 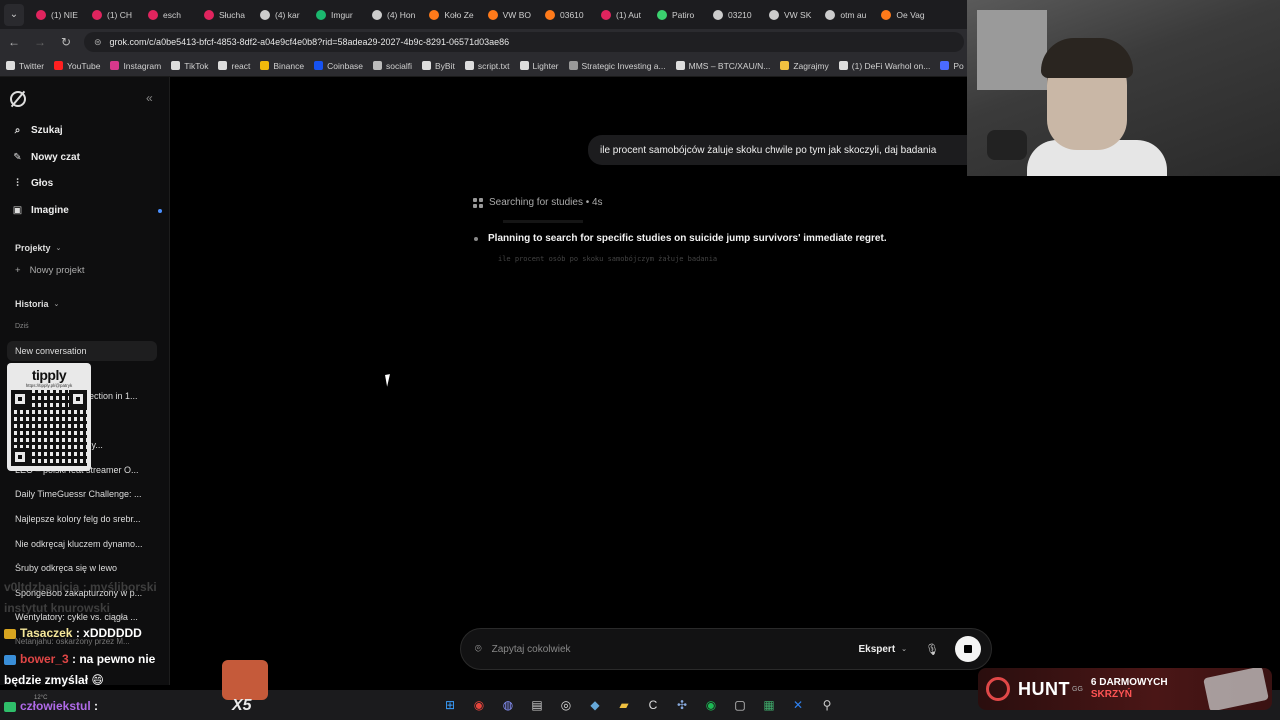 What do you see at coordinates (113, 15) in the screenshot?
I see `browser-tab: (1) CH` at bounding box center [113, 15].